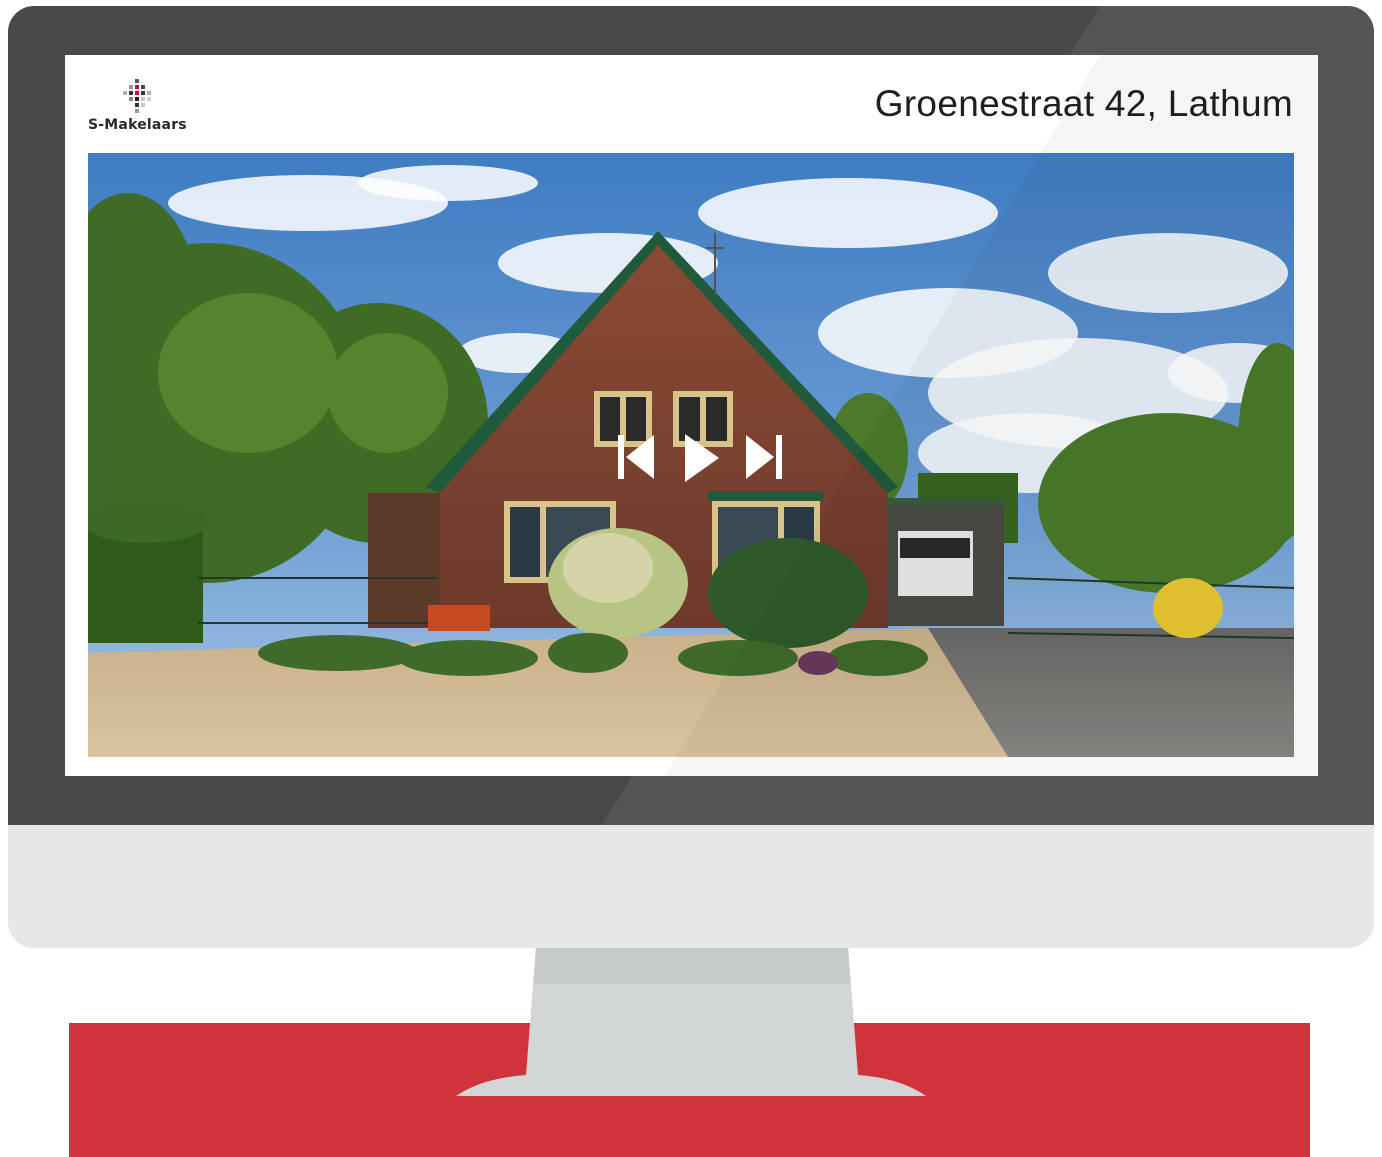 This screenshot has width=1382, height=1157. I want to click on listing-address-title: Groenestraat 42, Lathum, so click(1083, 103).